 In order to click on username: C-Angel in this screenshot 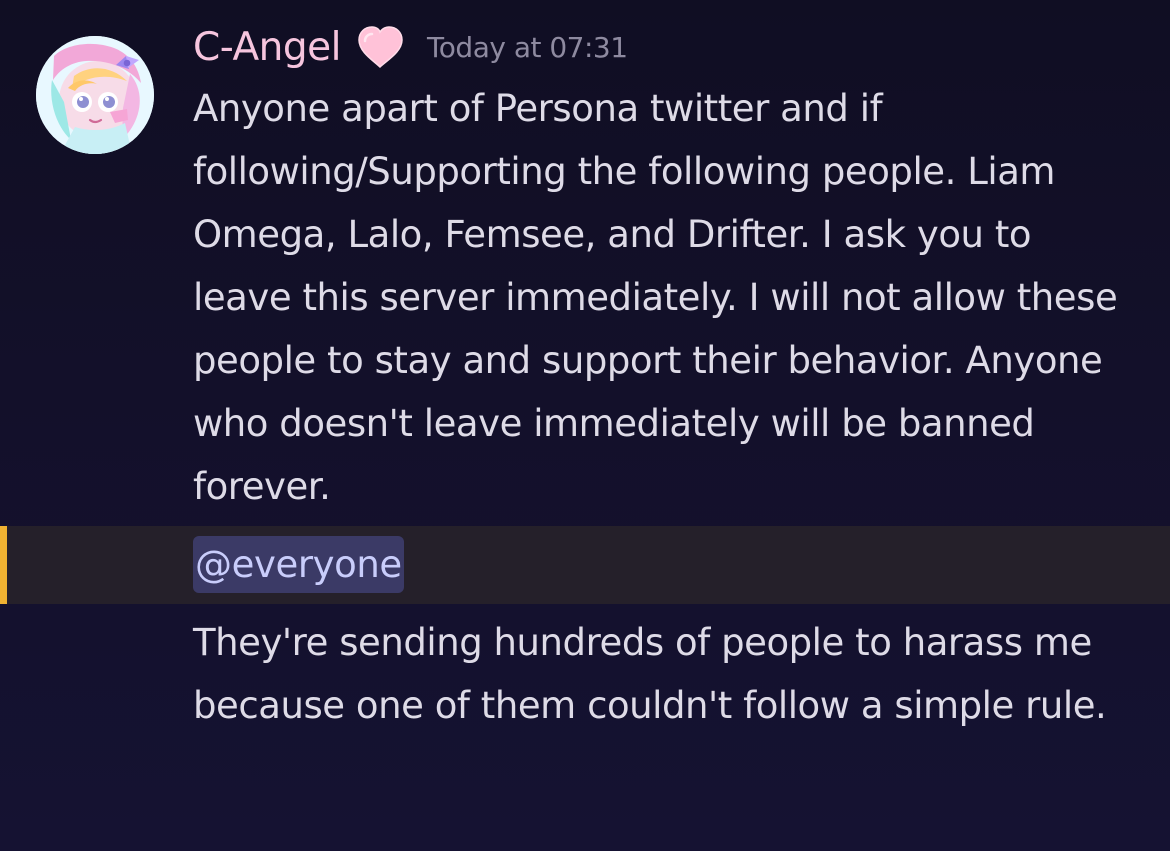, I will do `click(267, 48)`.